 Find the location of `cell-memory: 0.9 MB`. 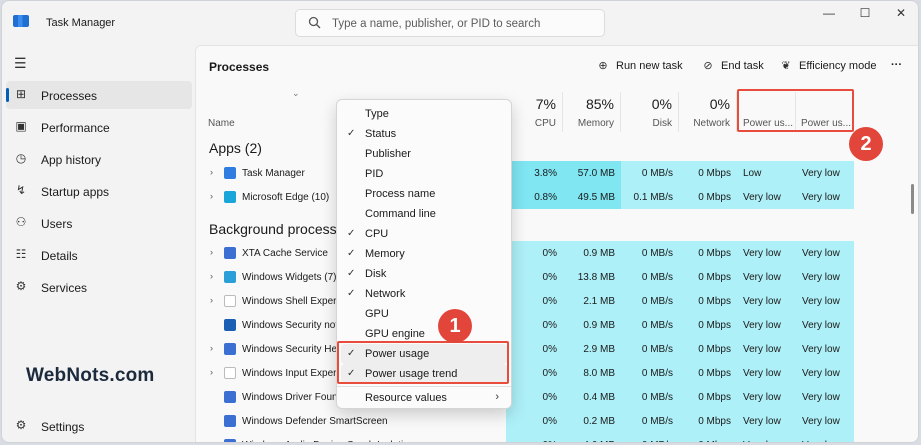

cell-memory: 0.9 MB is located at coordinates (592, 325).